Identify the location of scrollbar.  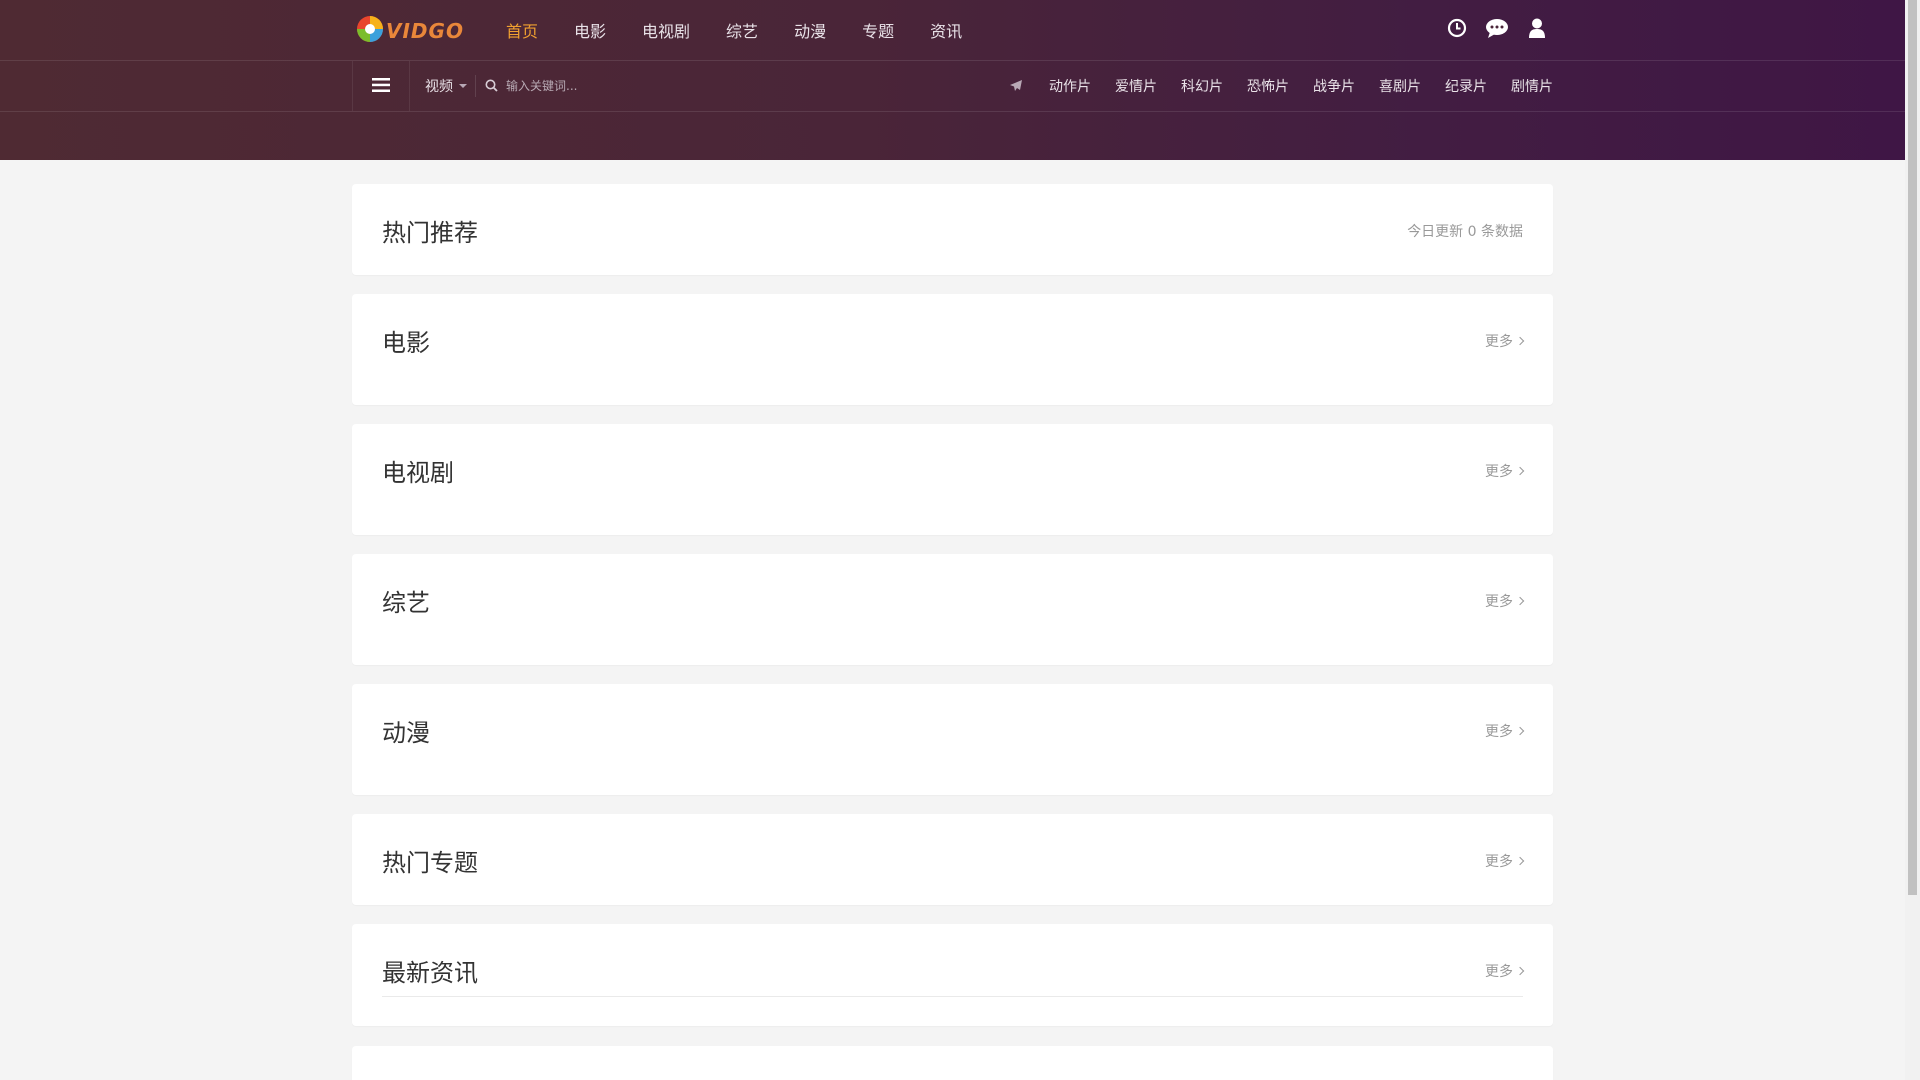
(1912, 540).